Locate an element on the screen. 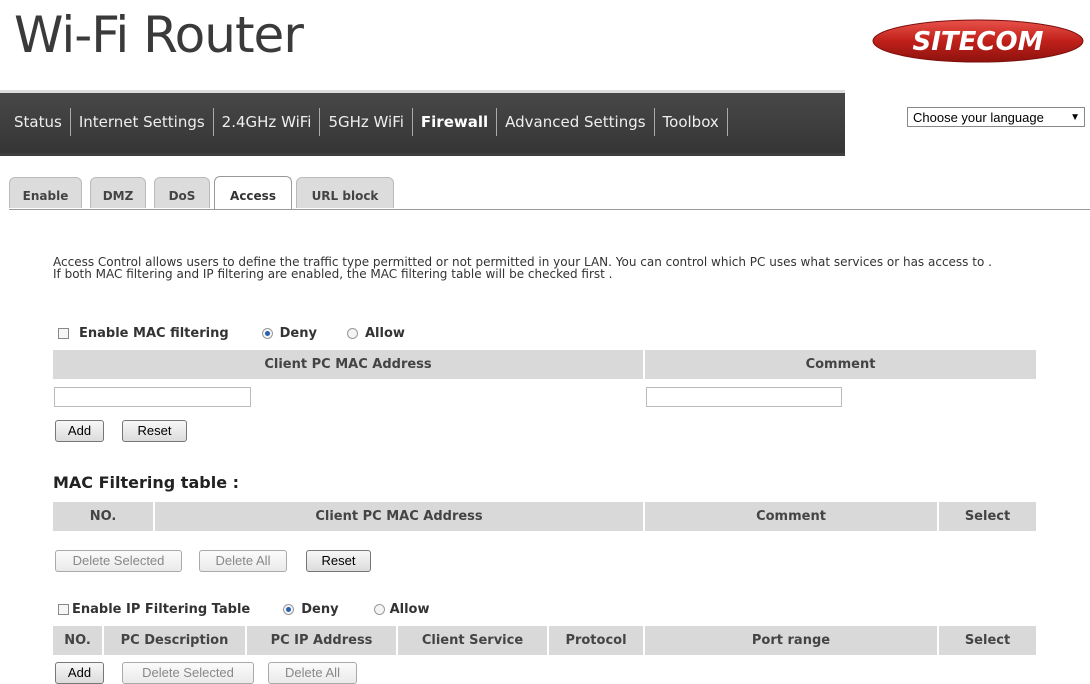 This screenshot has height=684, width=1090. ip-allow-radio is located at coordinates (379, 609).